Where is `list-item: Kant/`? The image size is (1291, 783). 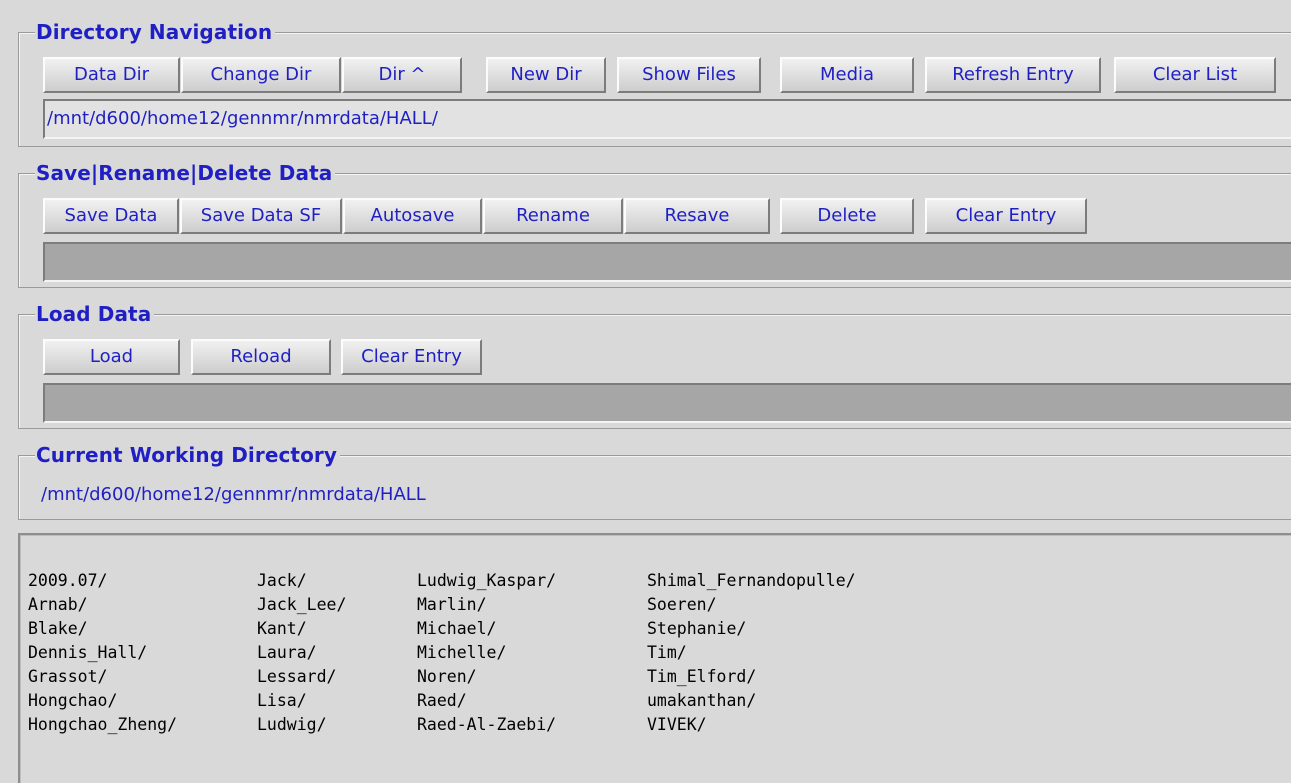 list-item: Kant/ is located at coordinates (301, 629).